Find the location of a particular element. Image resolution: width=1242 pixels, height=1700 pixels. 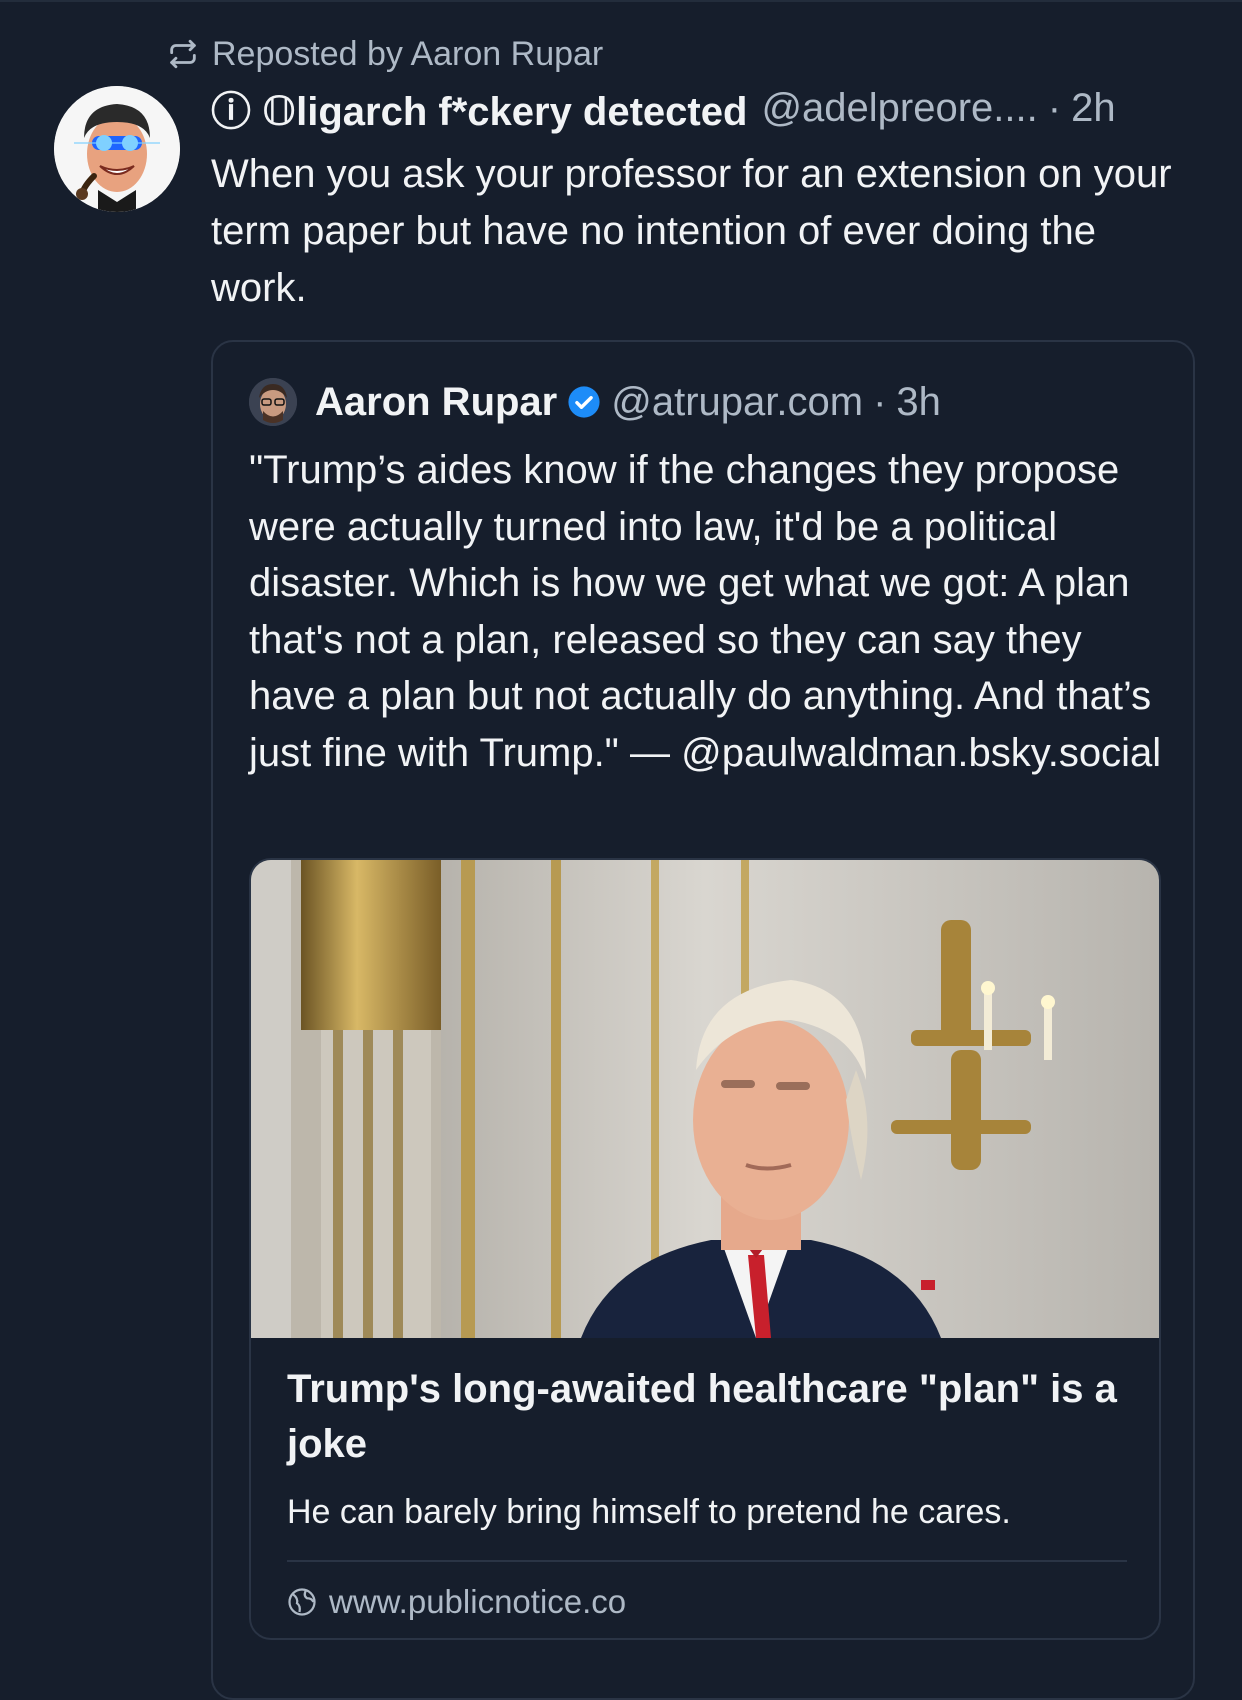

author-avatar is located at coordinates (117, 149).